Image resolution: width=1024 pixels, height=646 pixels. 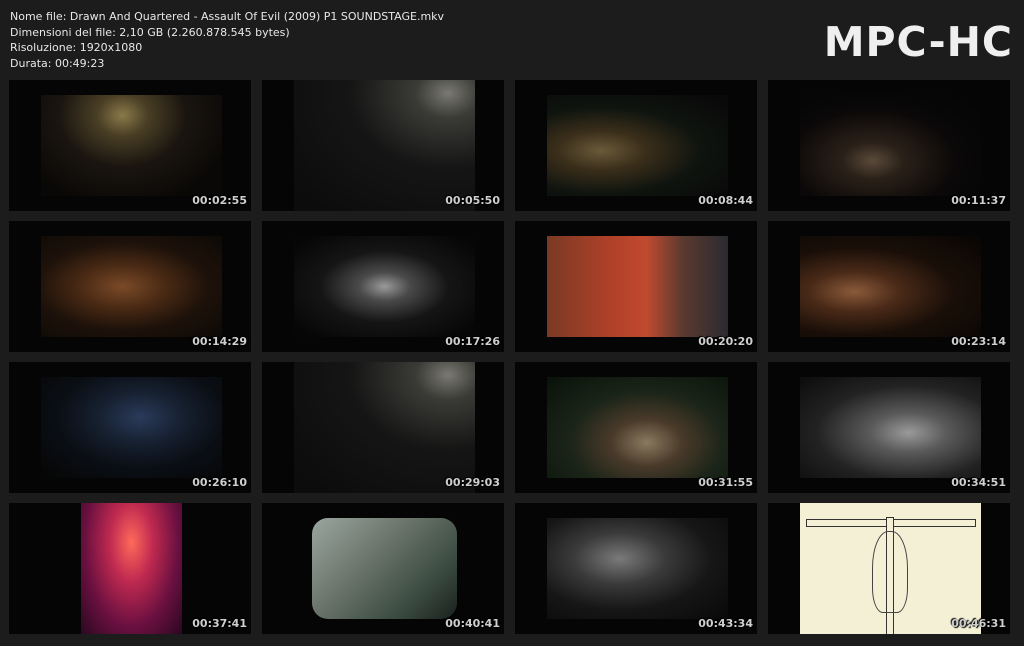 What do you see at coordinates (725, 341) in the screenshot?
I see `timestamp: 00:20:20` at bounding box center [725, 341].